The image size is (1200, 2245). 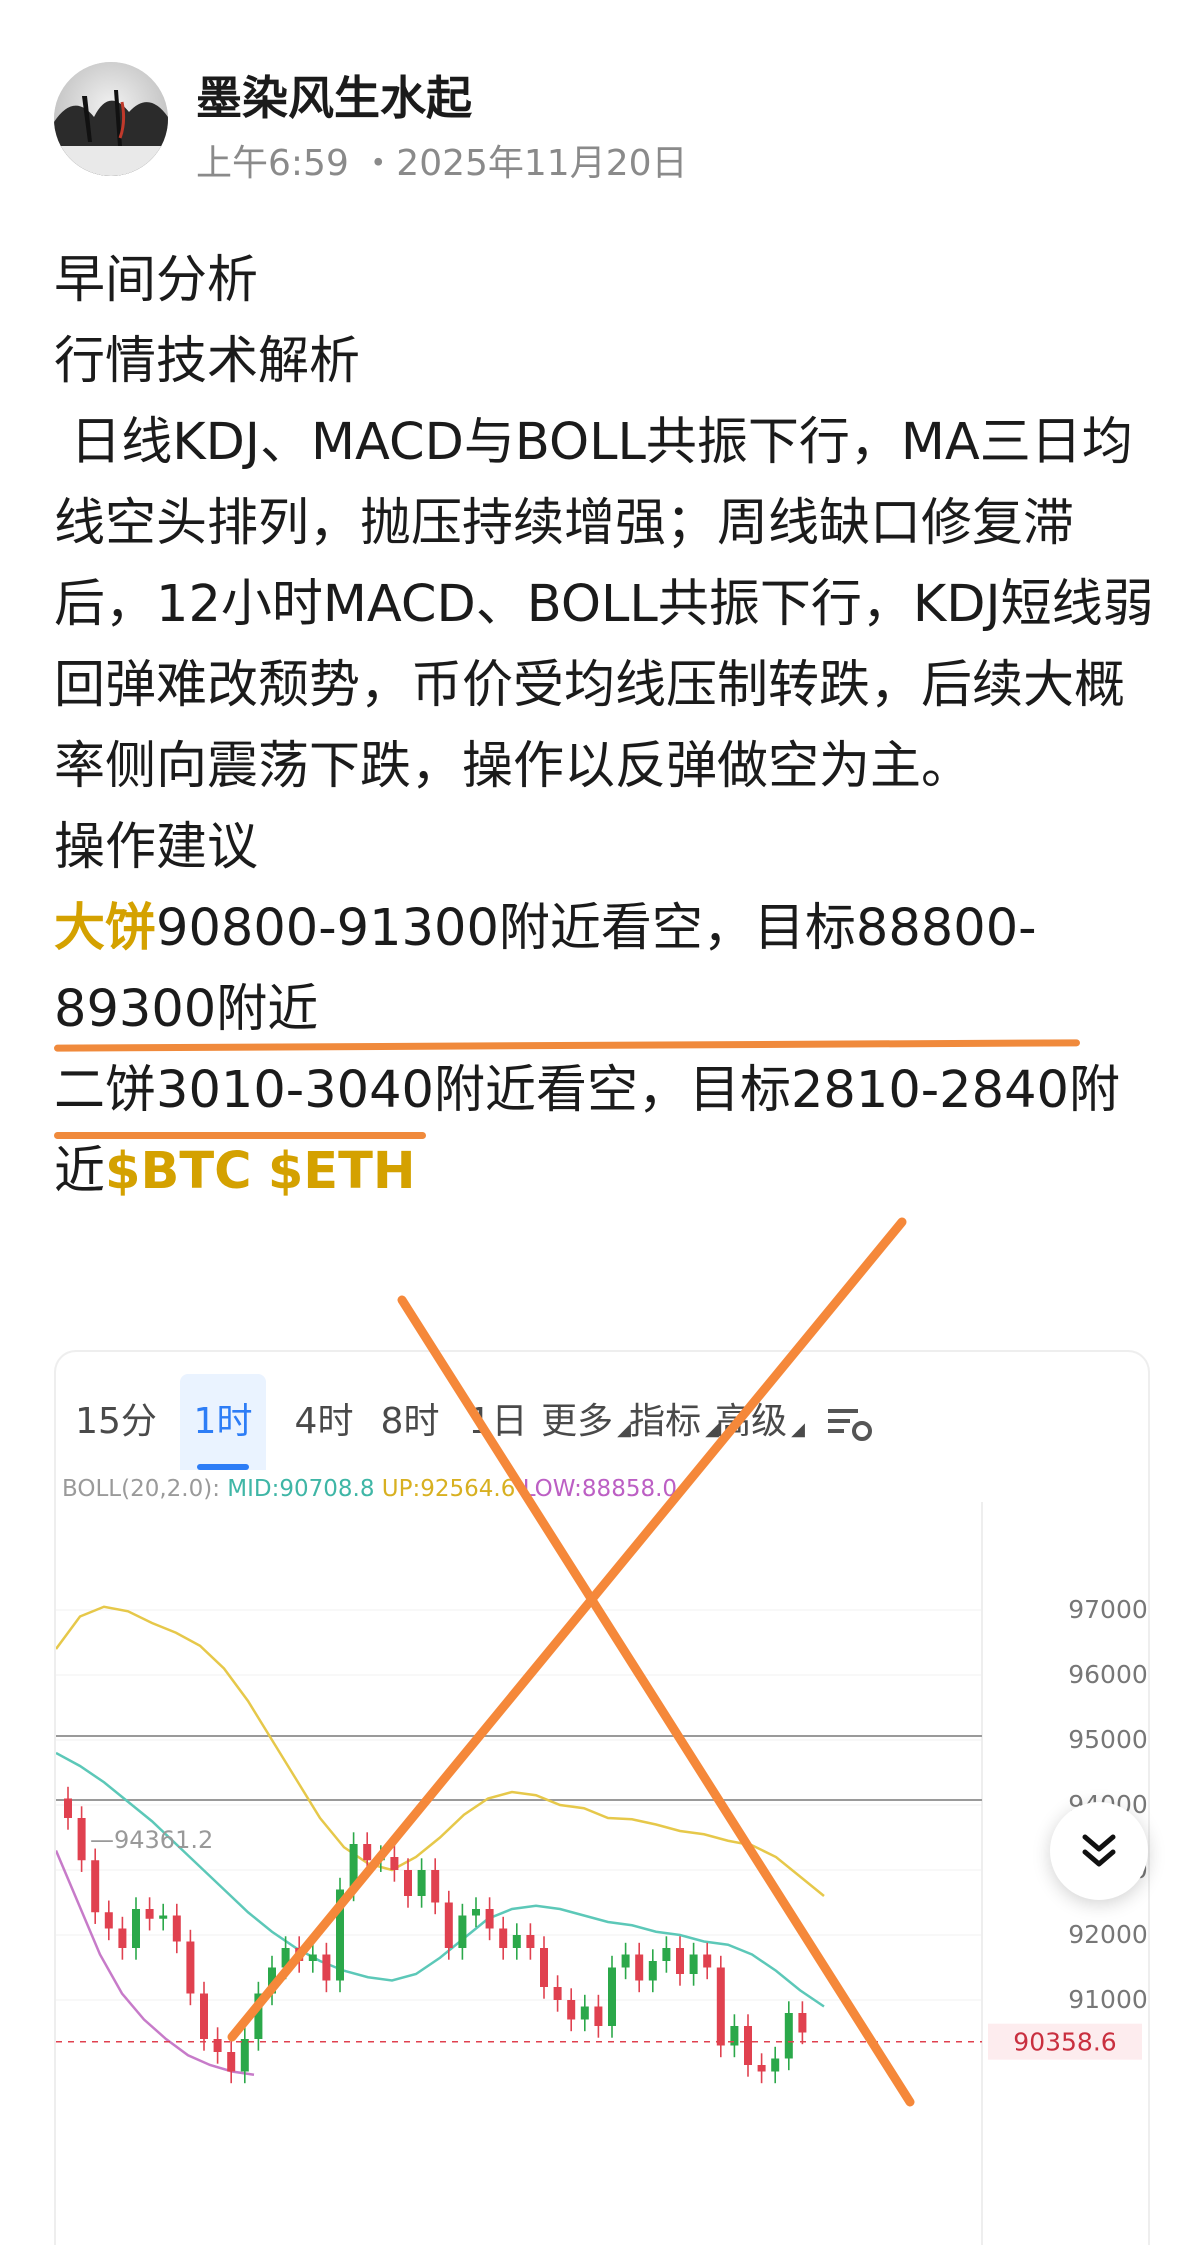 I want to click on tab-1h: 1时, so click(x=223, y=1422).